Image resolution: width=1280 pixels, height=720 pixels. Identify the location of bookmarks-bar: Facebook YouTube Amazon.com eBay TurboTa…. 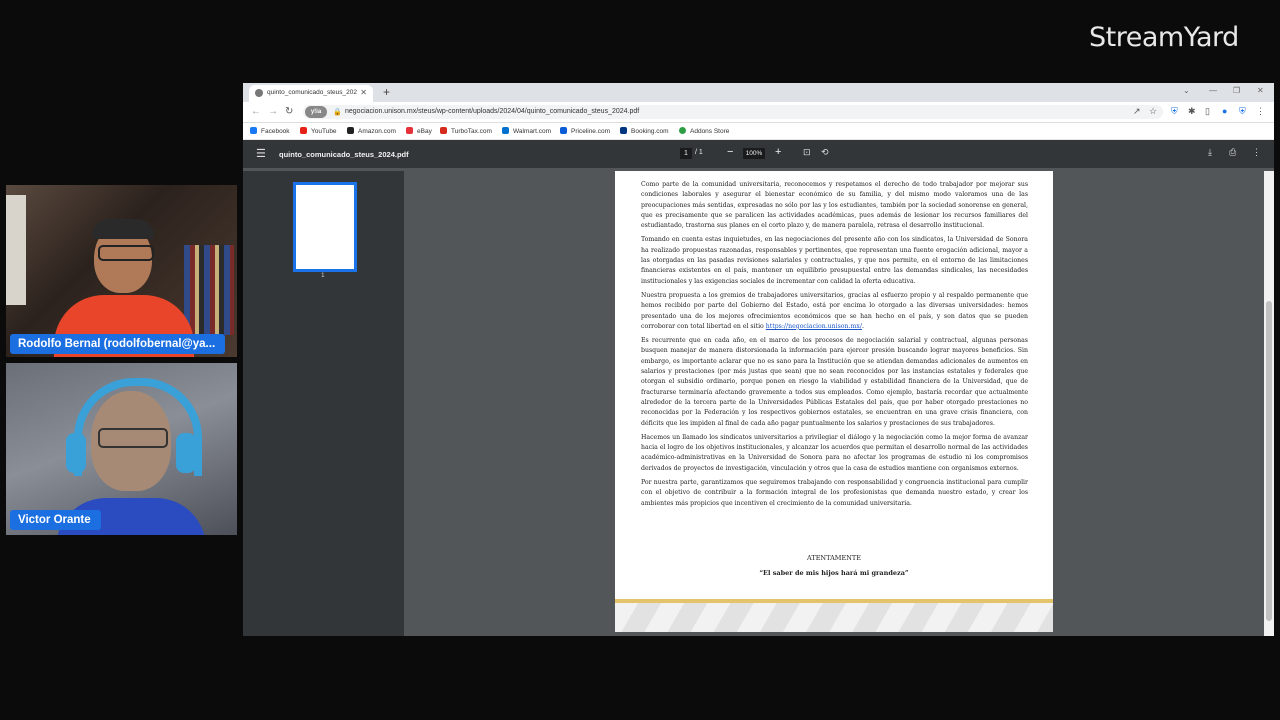
(758, 131).